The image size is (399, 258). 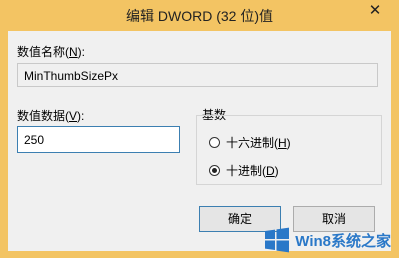 I want to click on close-button: ✕, so click(x=375, y=11).